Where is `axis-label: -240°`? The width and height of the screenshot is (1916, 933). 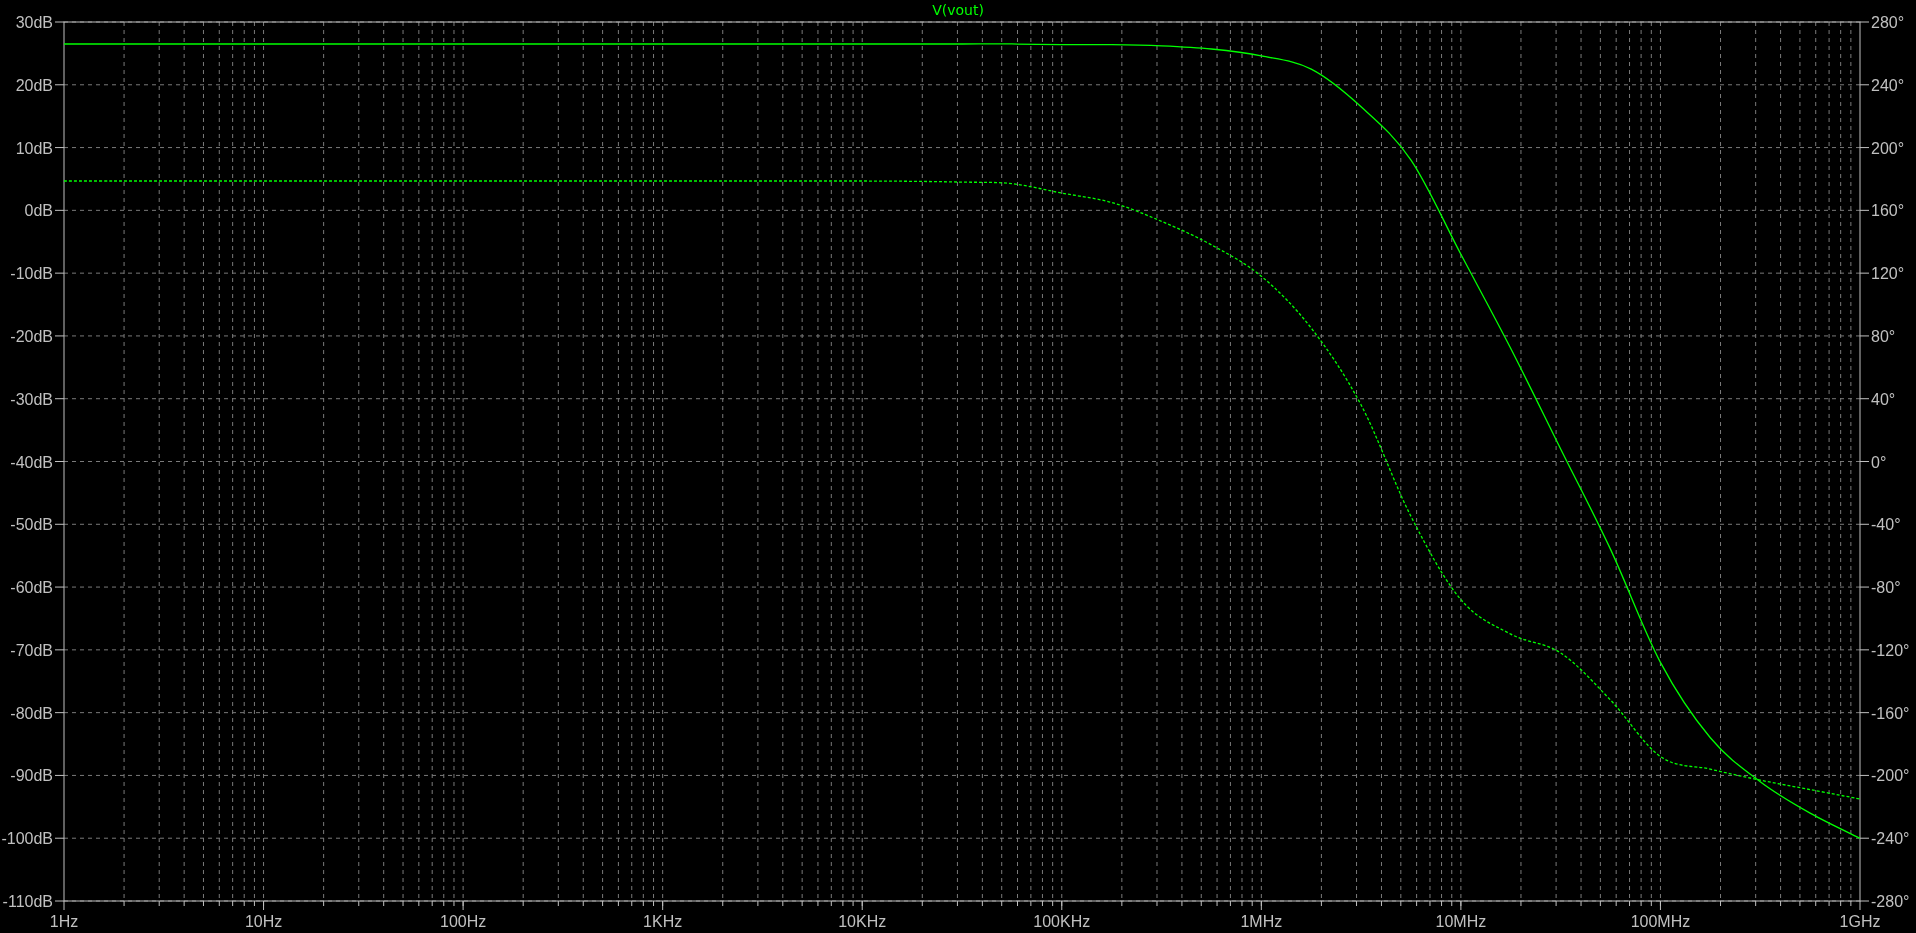
axis-label: -240° is located at coordinates (1890, 839).